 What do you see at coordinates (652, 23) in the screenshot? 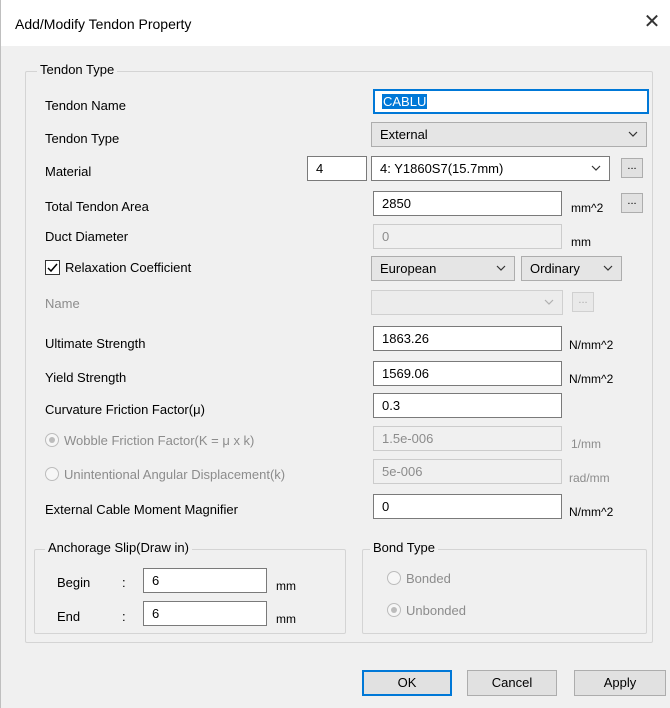
I see `close-icon: ✕` at bounding box center [652, 23].